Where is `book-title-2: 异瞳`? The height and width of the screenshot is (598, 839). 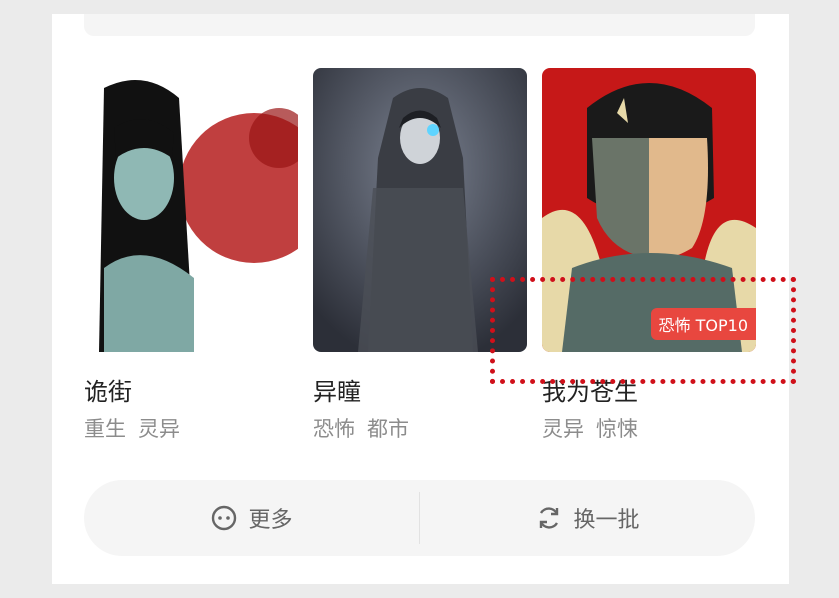 book-title-2: 异瞳 is located at coordinates (337, 389).